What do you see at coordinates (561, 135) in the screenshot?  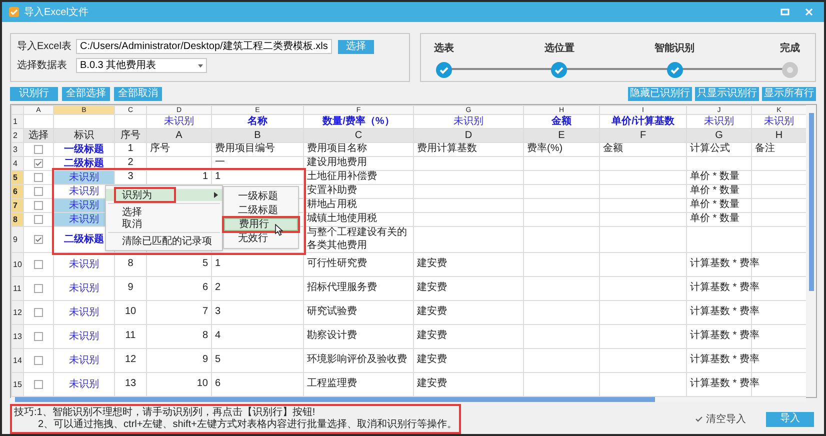 I see `column-header: E` at bounding box center [561, 135].